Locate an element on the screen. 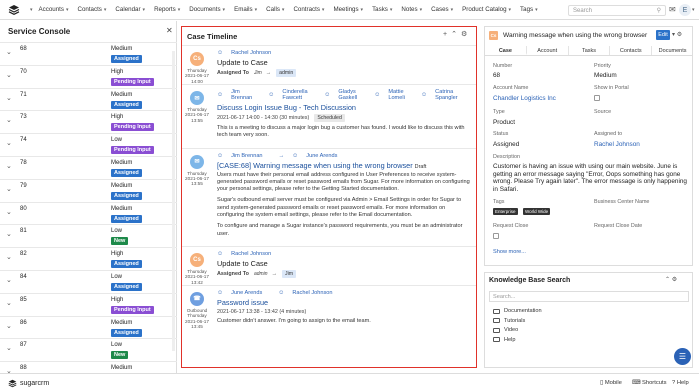  nav-emails: Emails ▾ is located at coordinates (245, 9).